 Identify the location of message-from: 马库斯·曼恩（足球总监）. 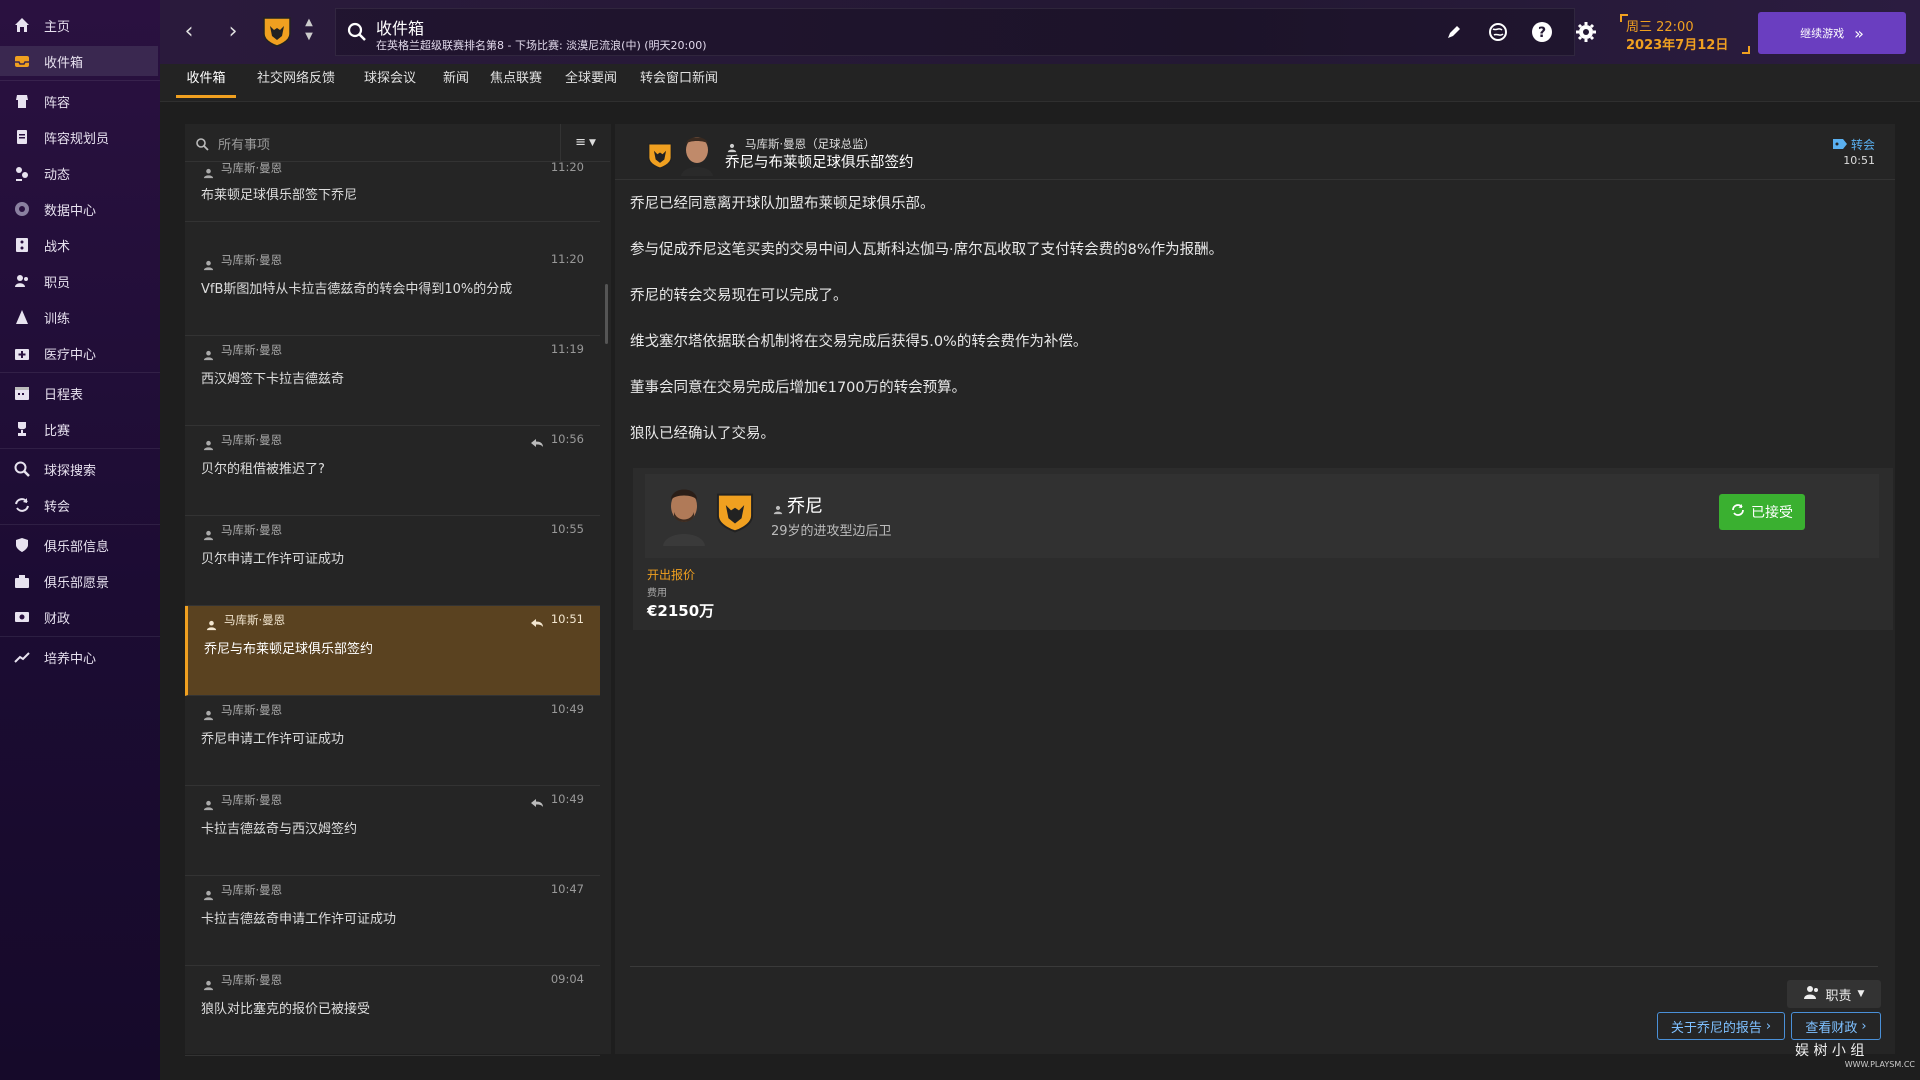
(810, 144).